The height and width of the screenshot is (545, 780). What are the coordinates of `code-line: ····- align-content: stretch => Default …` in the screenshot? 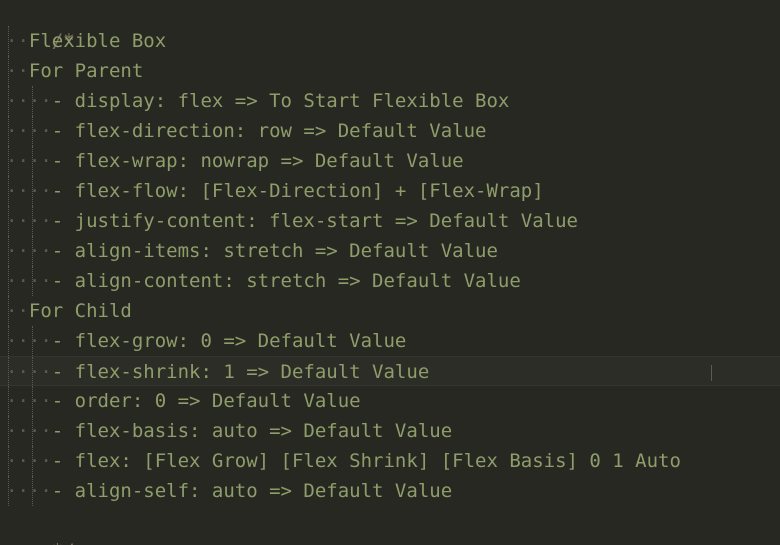 It's located at (390, 281).